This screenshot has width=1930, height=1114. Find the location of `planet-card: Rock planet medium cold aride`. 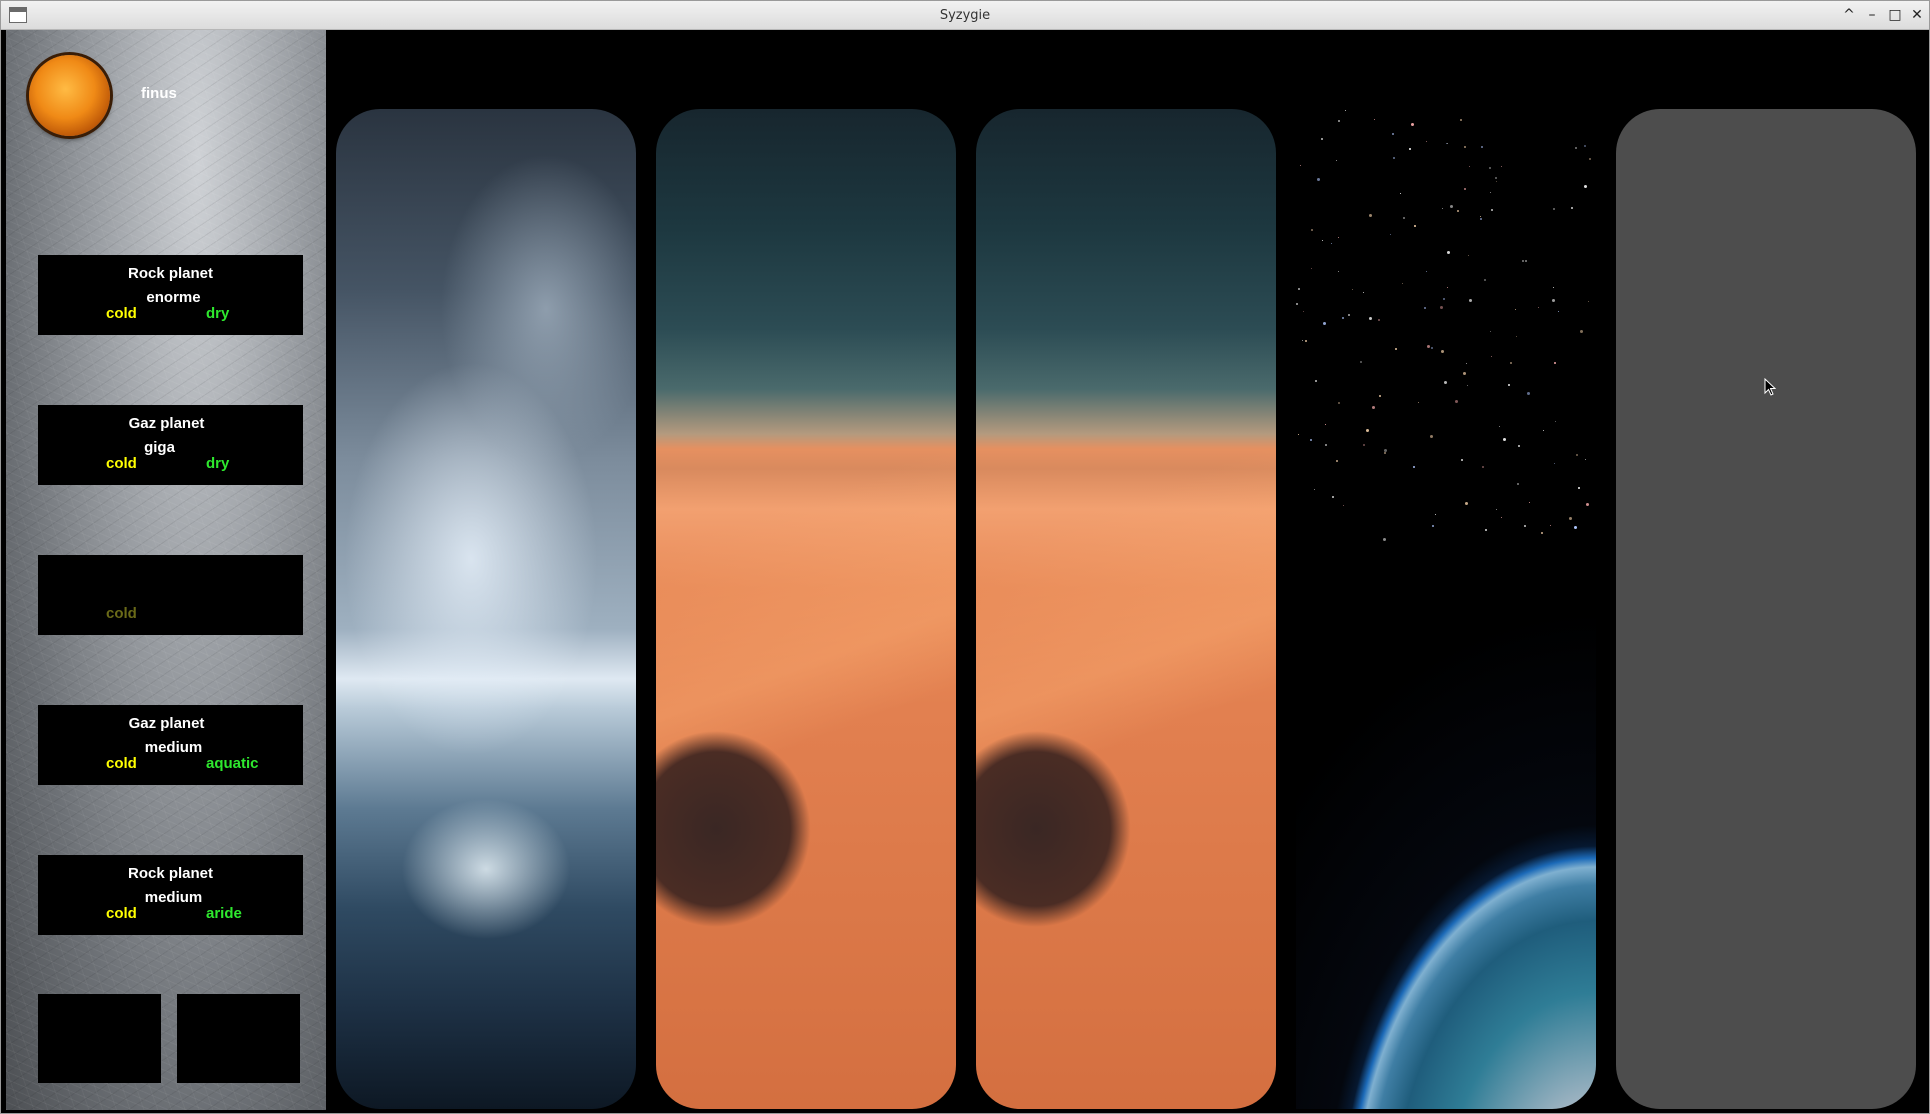

planet-card: Rock planet medium cold aride is located at coordinates (170, 895).